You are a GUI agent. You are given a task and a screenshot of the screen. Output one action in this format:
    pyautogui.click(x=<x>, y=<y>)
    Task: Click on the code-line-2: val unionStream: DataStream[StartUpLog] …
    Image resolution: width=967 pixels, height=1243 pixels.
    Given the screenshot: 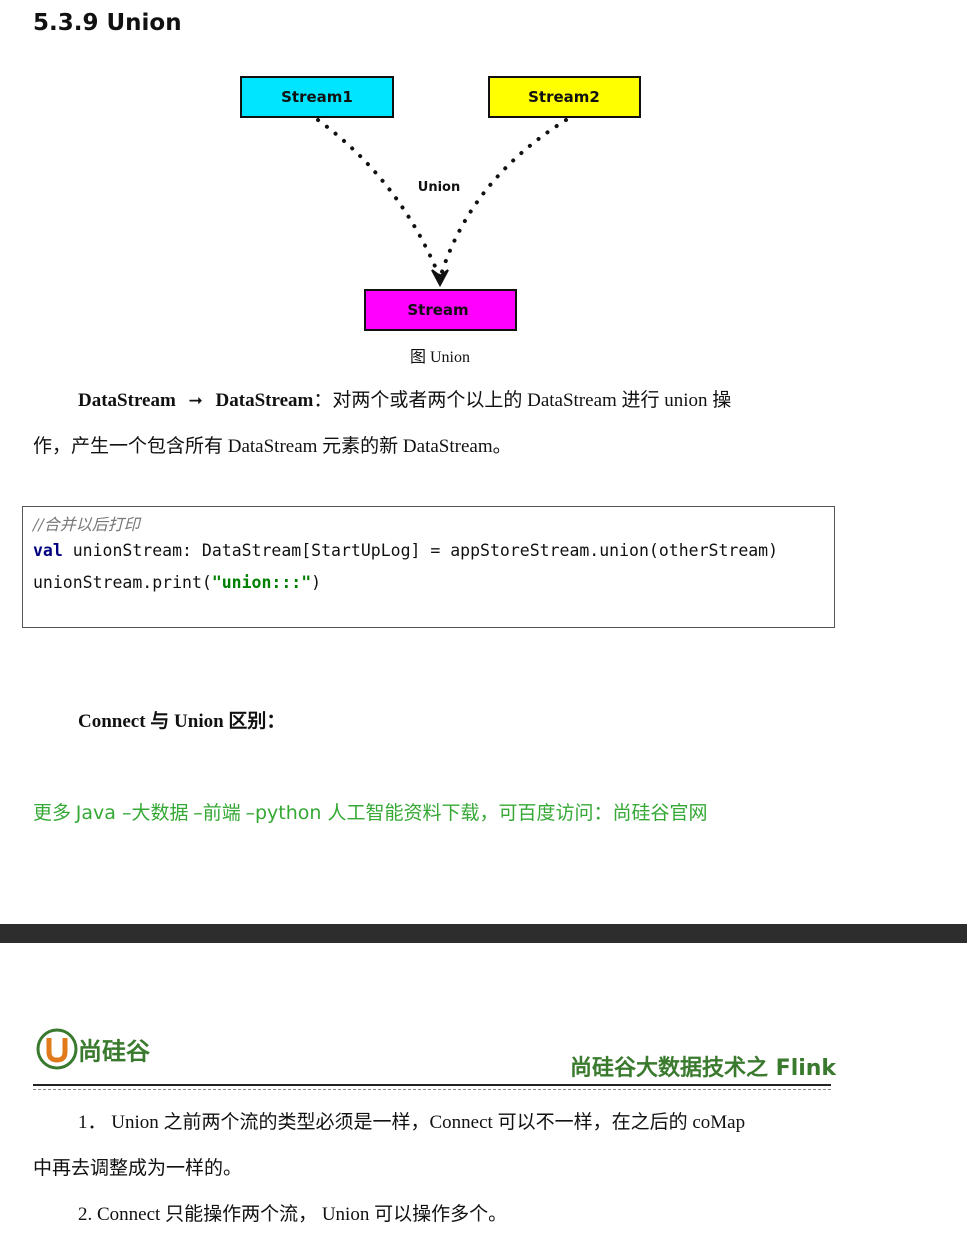 What is the action you would take?
    pyautogui.click(x=405, y=550)
    